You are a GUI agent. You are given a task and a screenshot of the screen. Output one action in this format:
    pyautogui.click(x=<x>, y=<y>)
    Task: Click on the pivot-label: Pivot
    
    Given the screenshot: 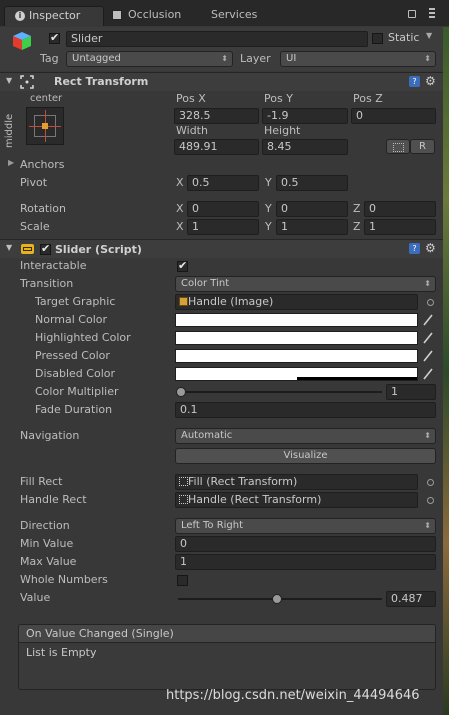 What is the action you would take?
    pyautogui.click(x=34, y=182)
    